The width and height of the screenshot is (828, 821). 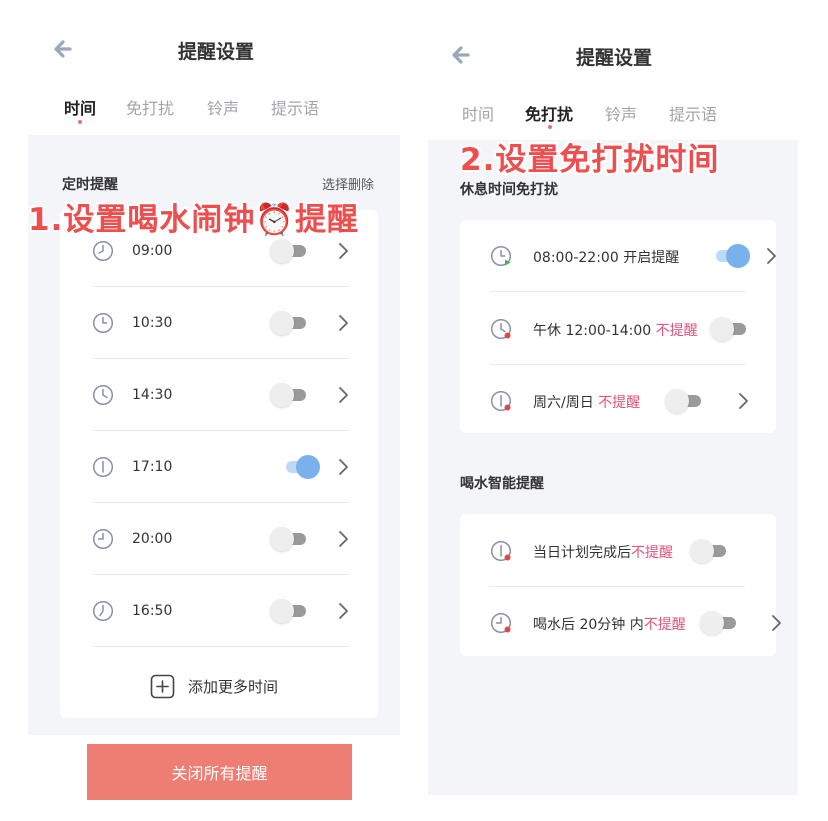 I want to click on section-label-timed-reminder: 定时提醒, so click(x=90, y=185).